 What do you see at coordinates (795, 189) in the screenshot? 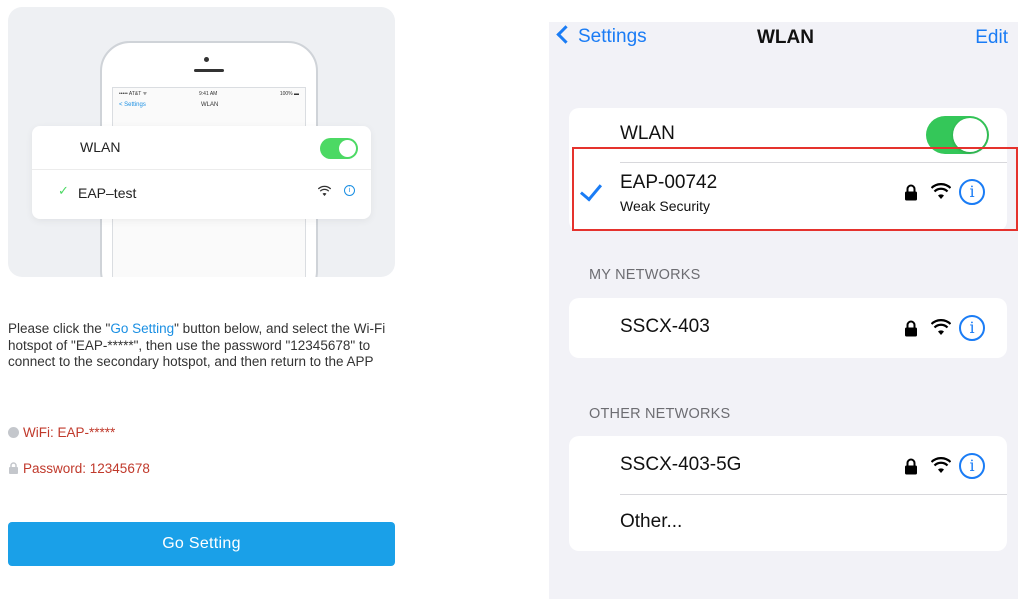
I see `highlight-annotation` at bounding box center [795, 189].